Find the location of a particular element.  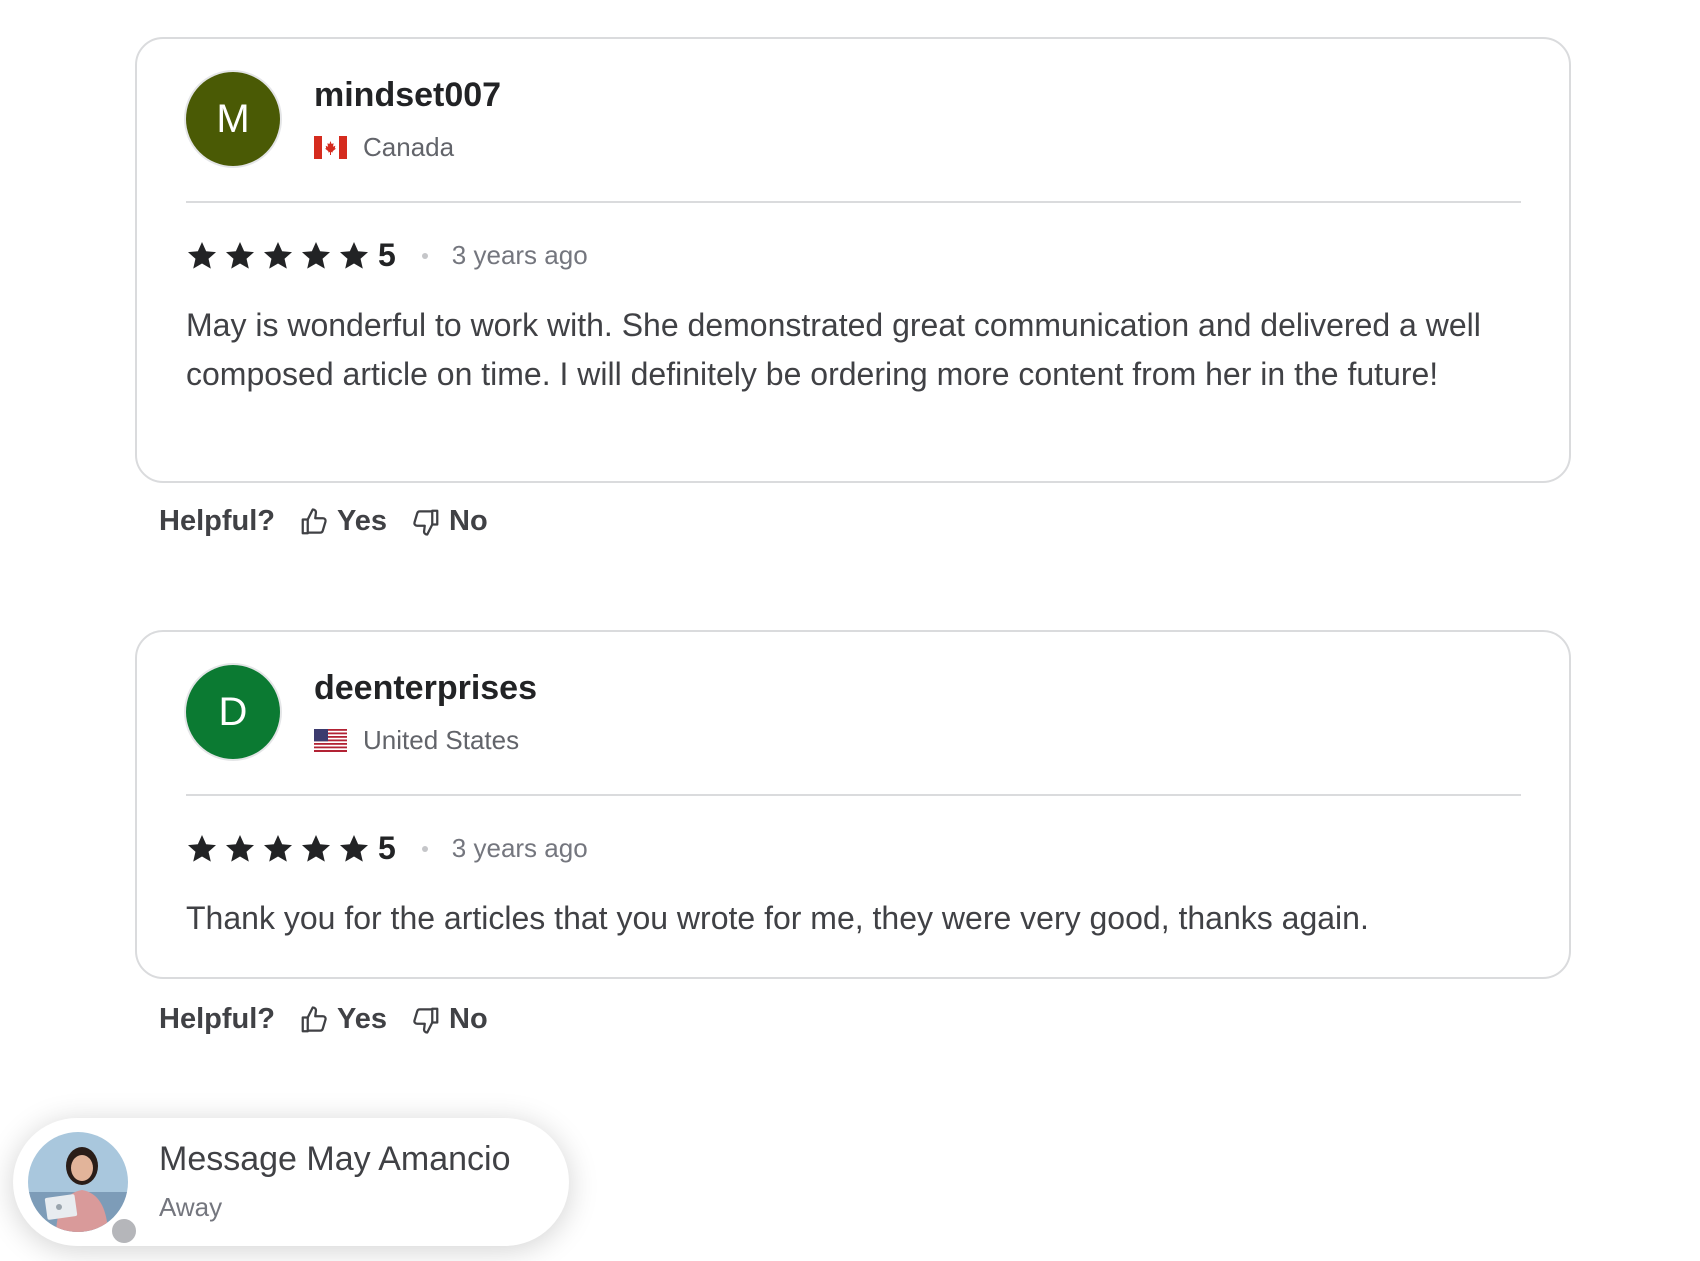

status-indicator is located at coordinates (124, 1231).